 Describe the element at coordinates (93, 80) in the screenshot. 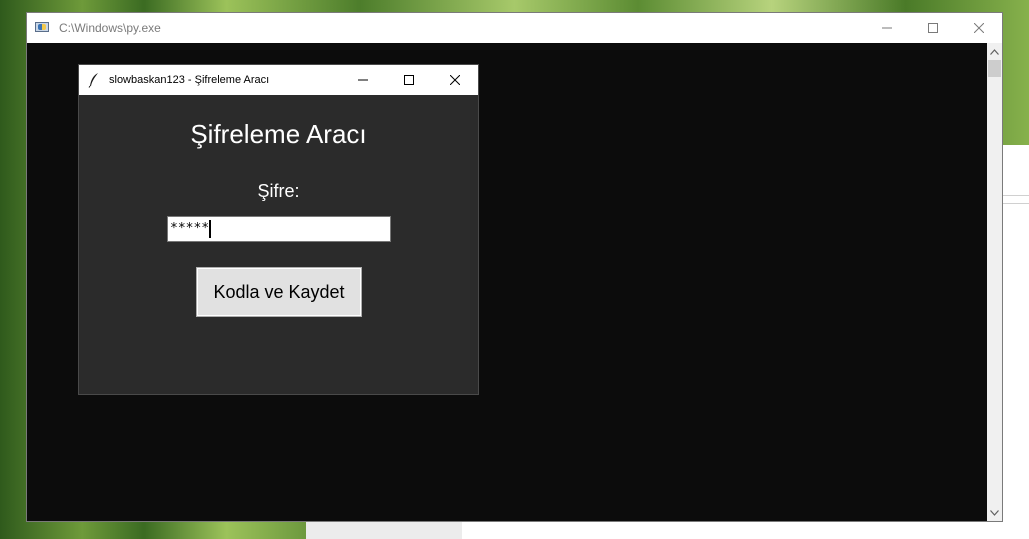

I see `tk-feather-icon` at that location.